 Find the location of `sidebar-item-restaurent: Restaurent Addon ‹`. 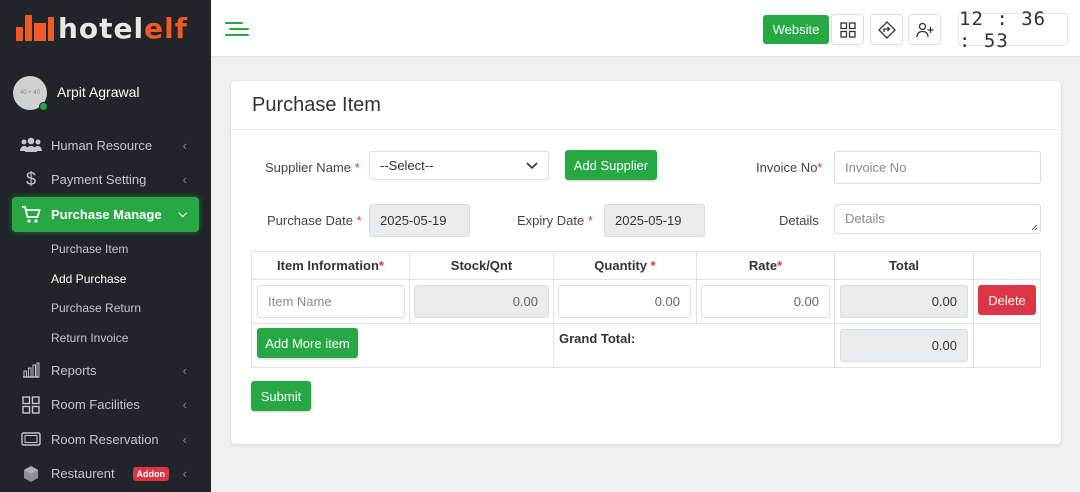

sidebar-item-restaurent: Restaurent Addon ‹ is located at coordinates (105, 473).